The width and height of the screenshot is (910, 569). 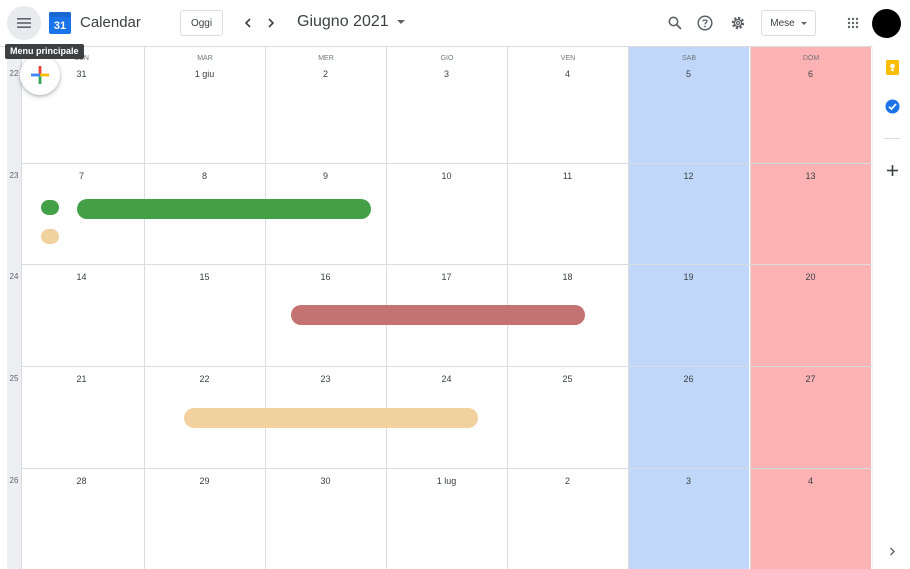 What do you see at coordinates (204, 176) in the screenshot?
I see `day-number: 8` at bounding box center [204, 176].